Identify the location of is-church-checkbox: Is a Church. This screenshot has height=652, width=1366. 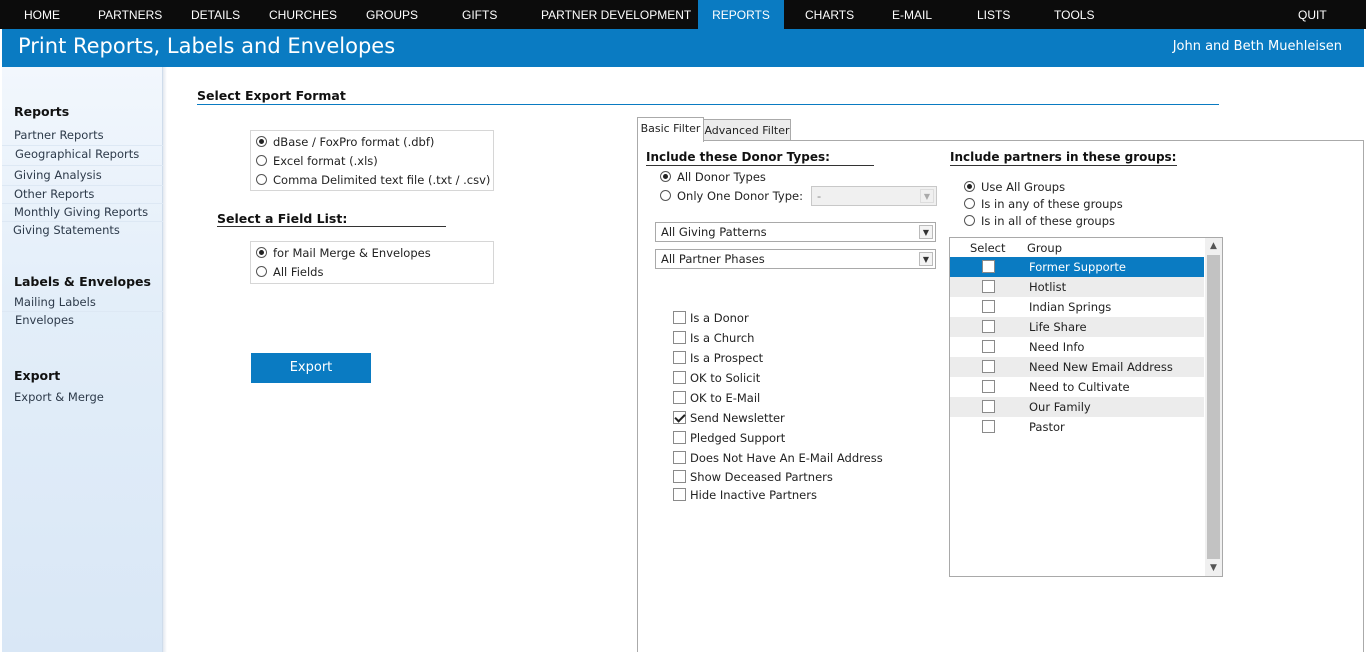
(713, 338).